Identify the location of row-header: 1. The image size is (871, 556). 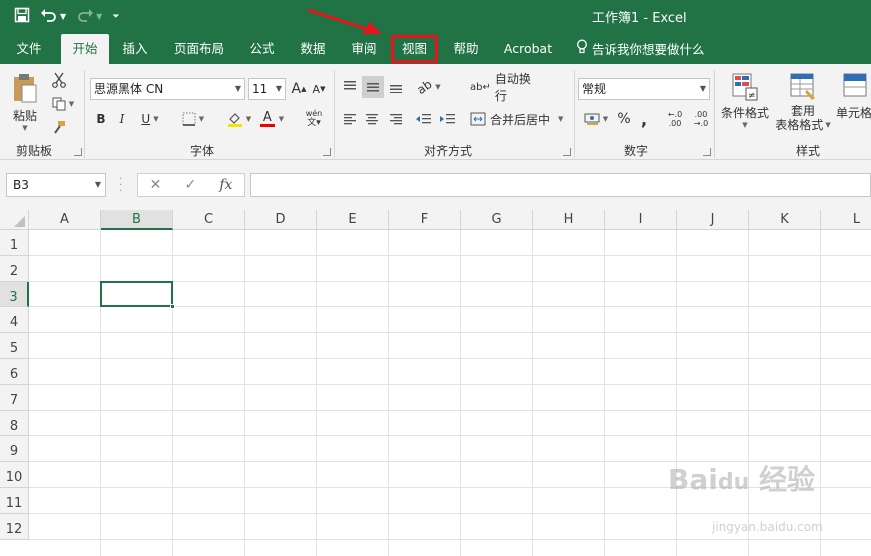
(14, 243).